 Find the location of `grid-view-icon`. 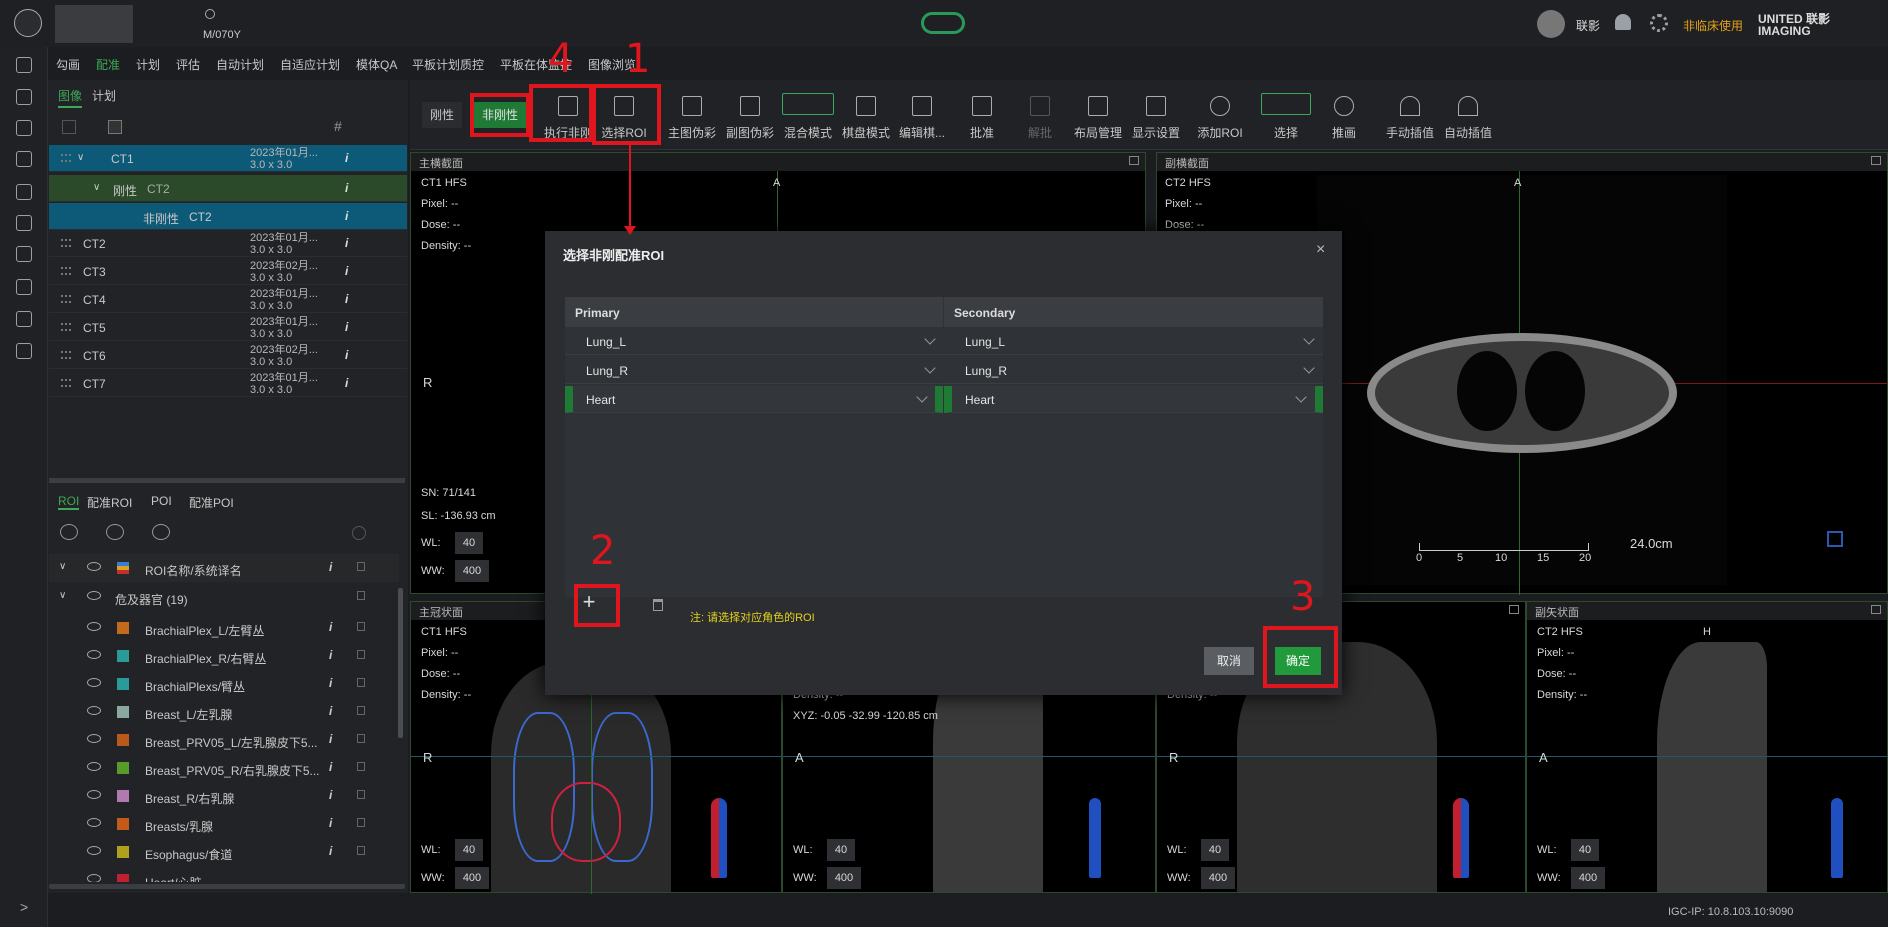

grid-view-icon is located at coordinates (115, 127).